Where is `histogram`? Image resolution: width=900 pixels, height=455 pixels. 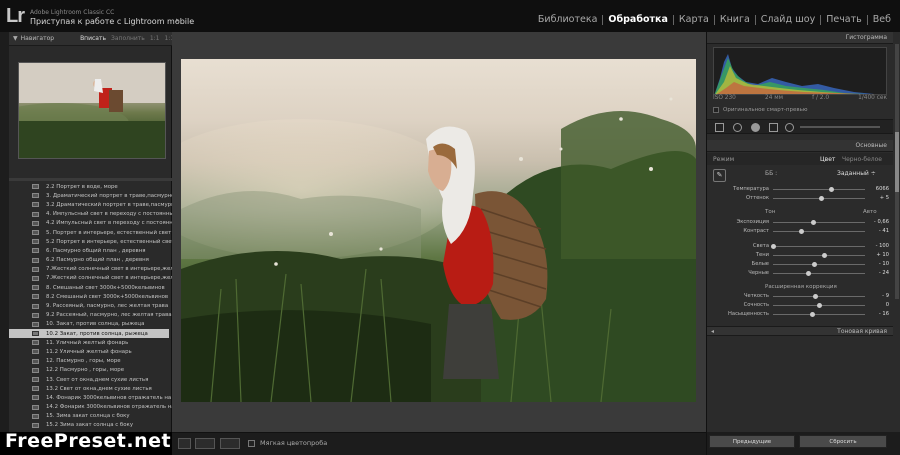
histogram is located at coordinates (800, 71).